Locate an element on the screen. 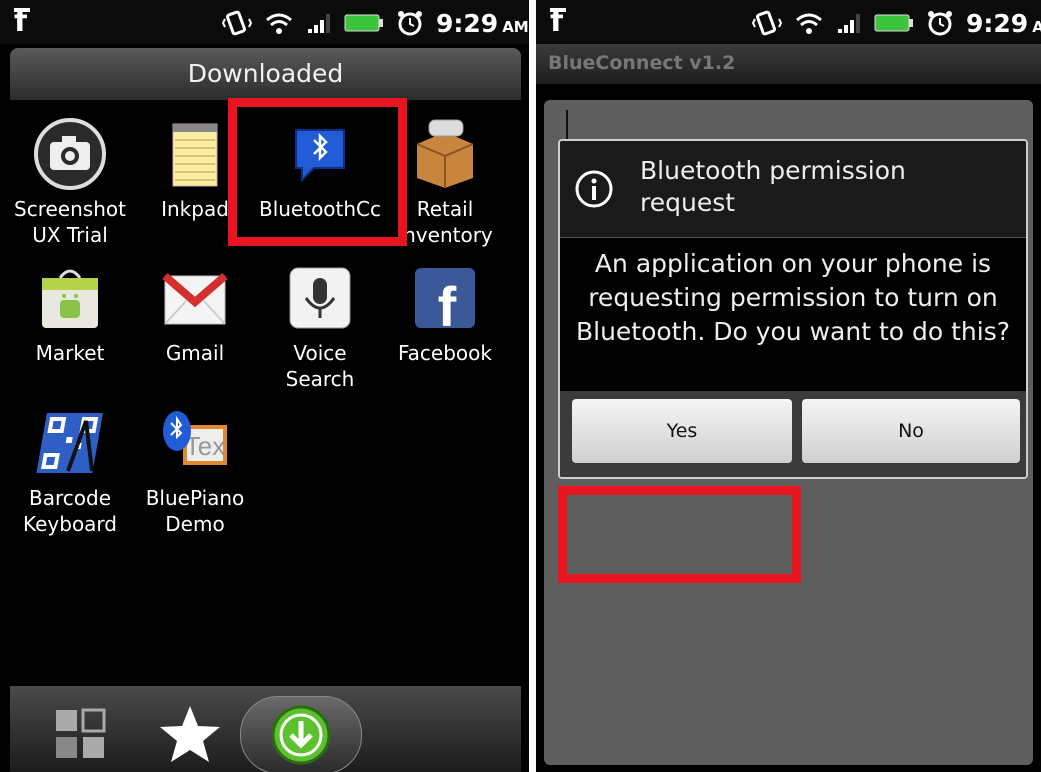 This screenshot has width=1041, height=772. bottom-dock is located at coordinates (265, 729).